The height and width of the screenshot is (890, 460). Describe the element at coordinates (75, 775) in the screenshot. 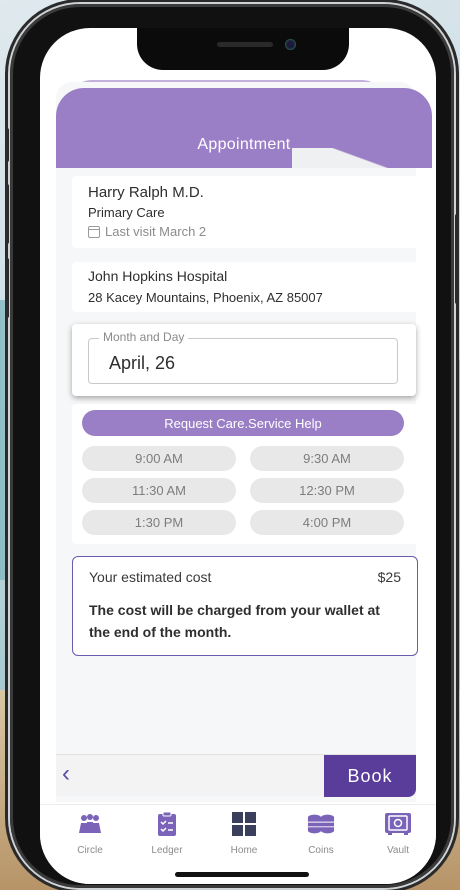

I see `back-button: ‹` at that location.